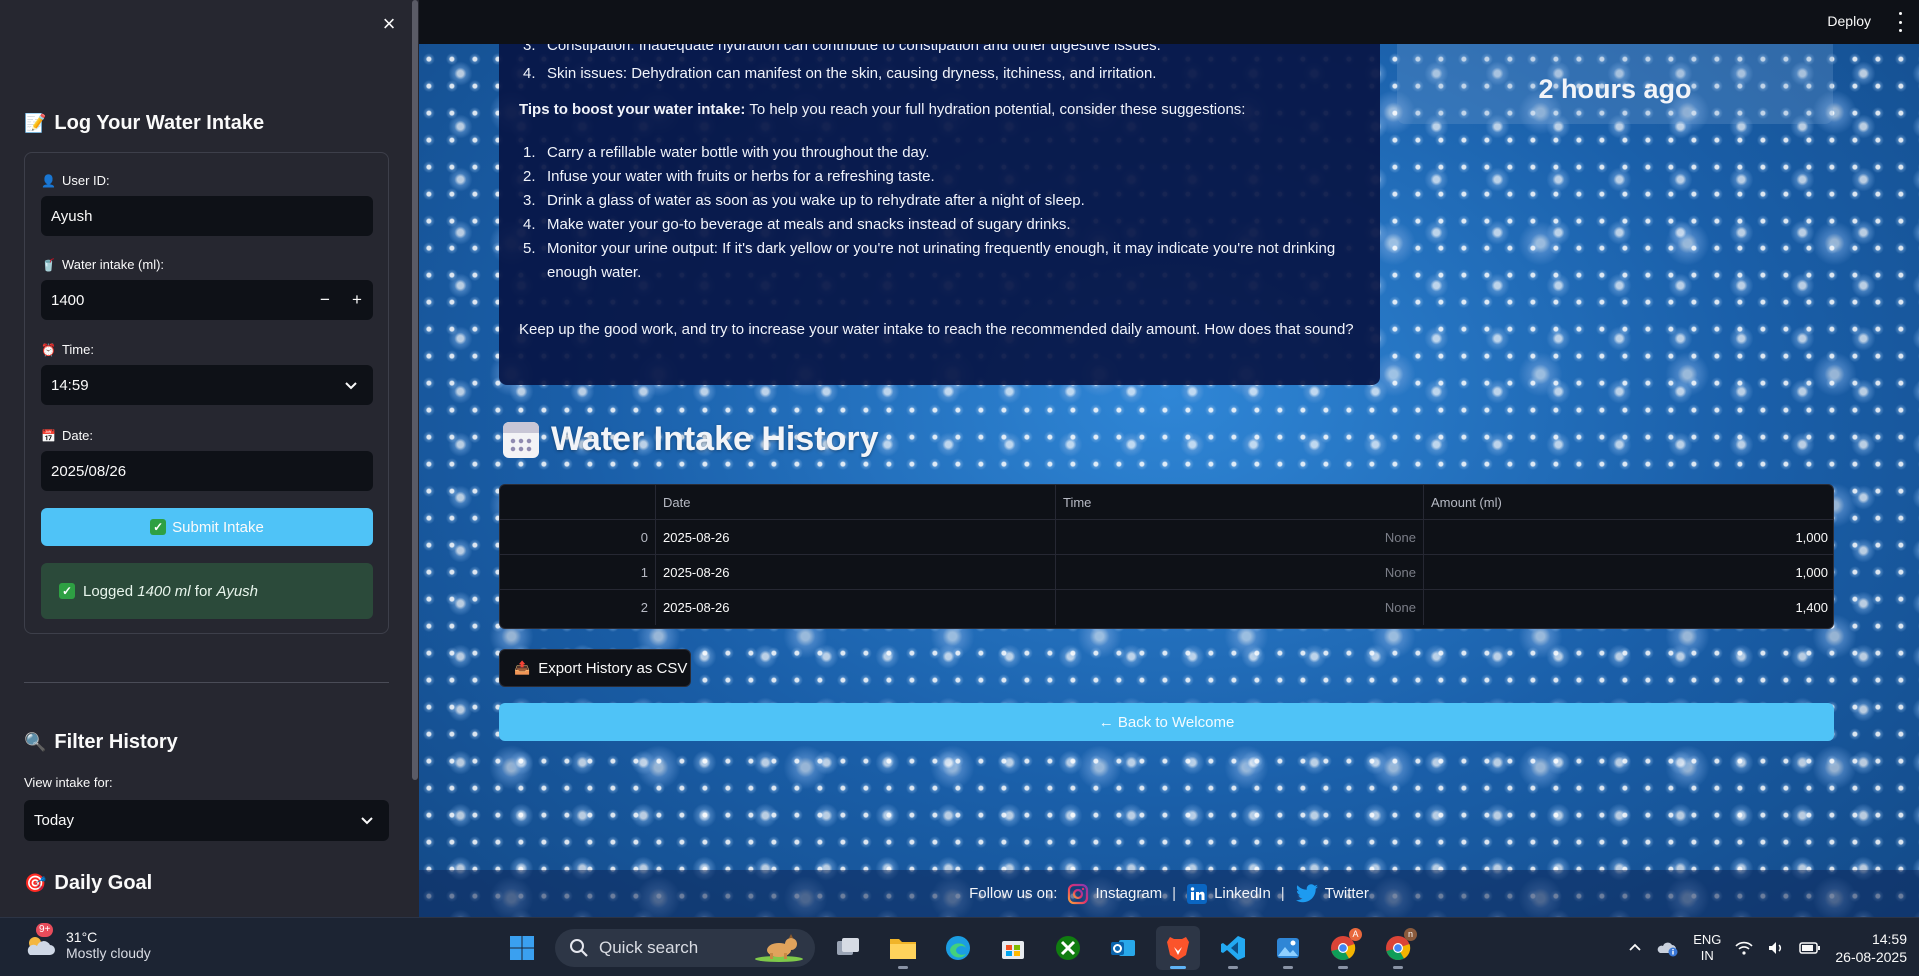 The height and width of the screenshot is (976, 1919). What do you see at coordinates (357, 300) in the screenshot?
I see `increment-button: +` at bounding box center [357, 300].